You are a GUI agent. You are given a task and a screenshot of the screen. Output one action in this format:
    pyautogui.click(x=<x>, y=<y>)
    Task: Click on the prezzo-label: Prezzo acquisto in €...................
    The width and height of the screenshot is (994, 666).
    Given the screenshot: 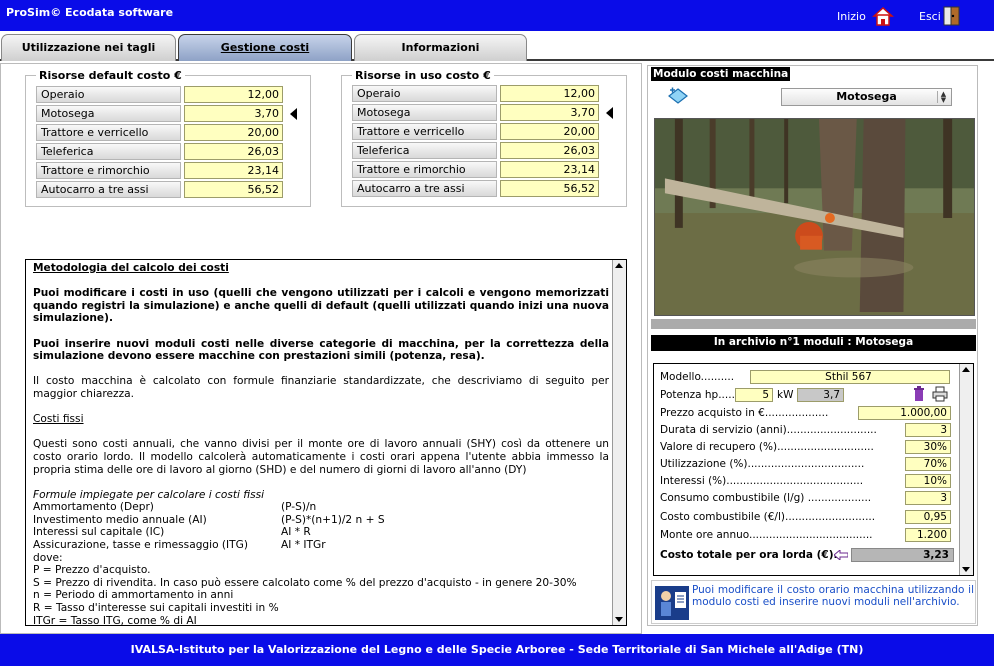 What is the action you would take?
    pyautogui.click(x=744, y=413)
    